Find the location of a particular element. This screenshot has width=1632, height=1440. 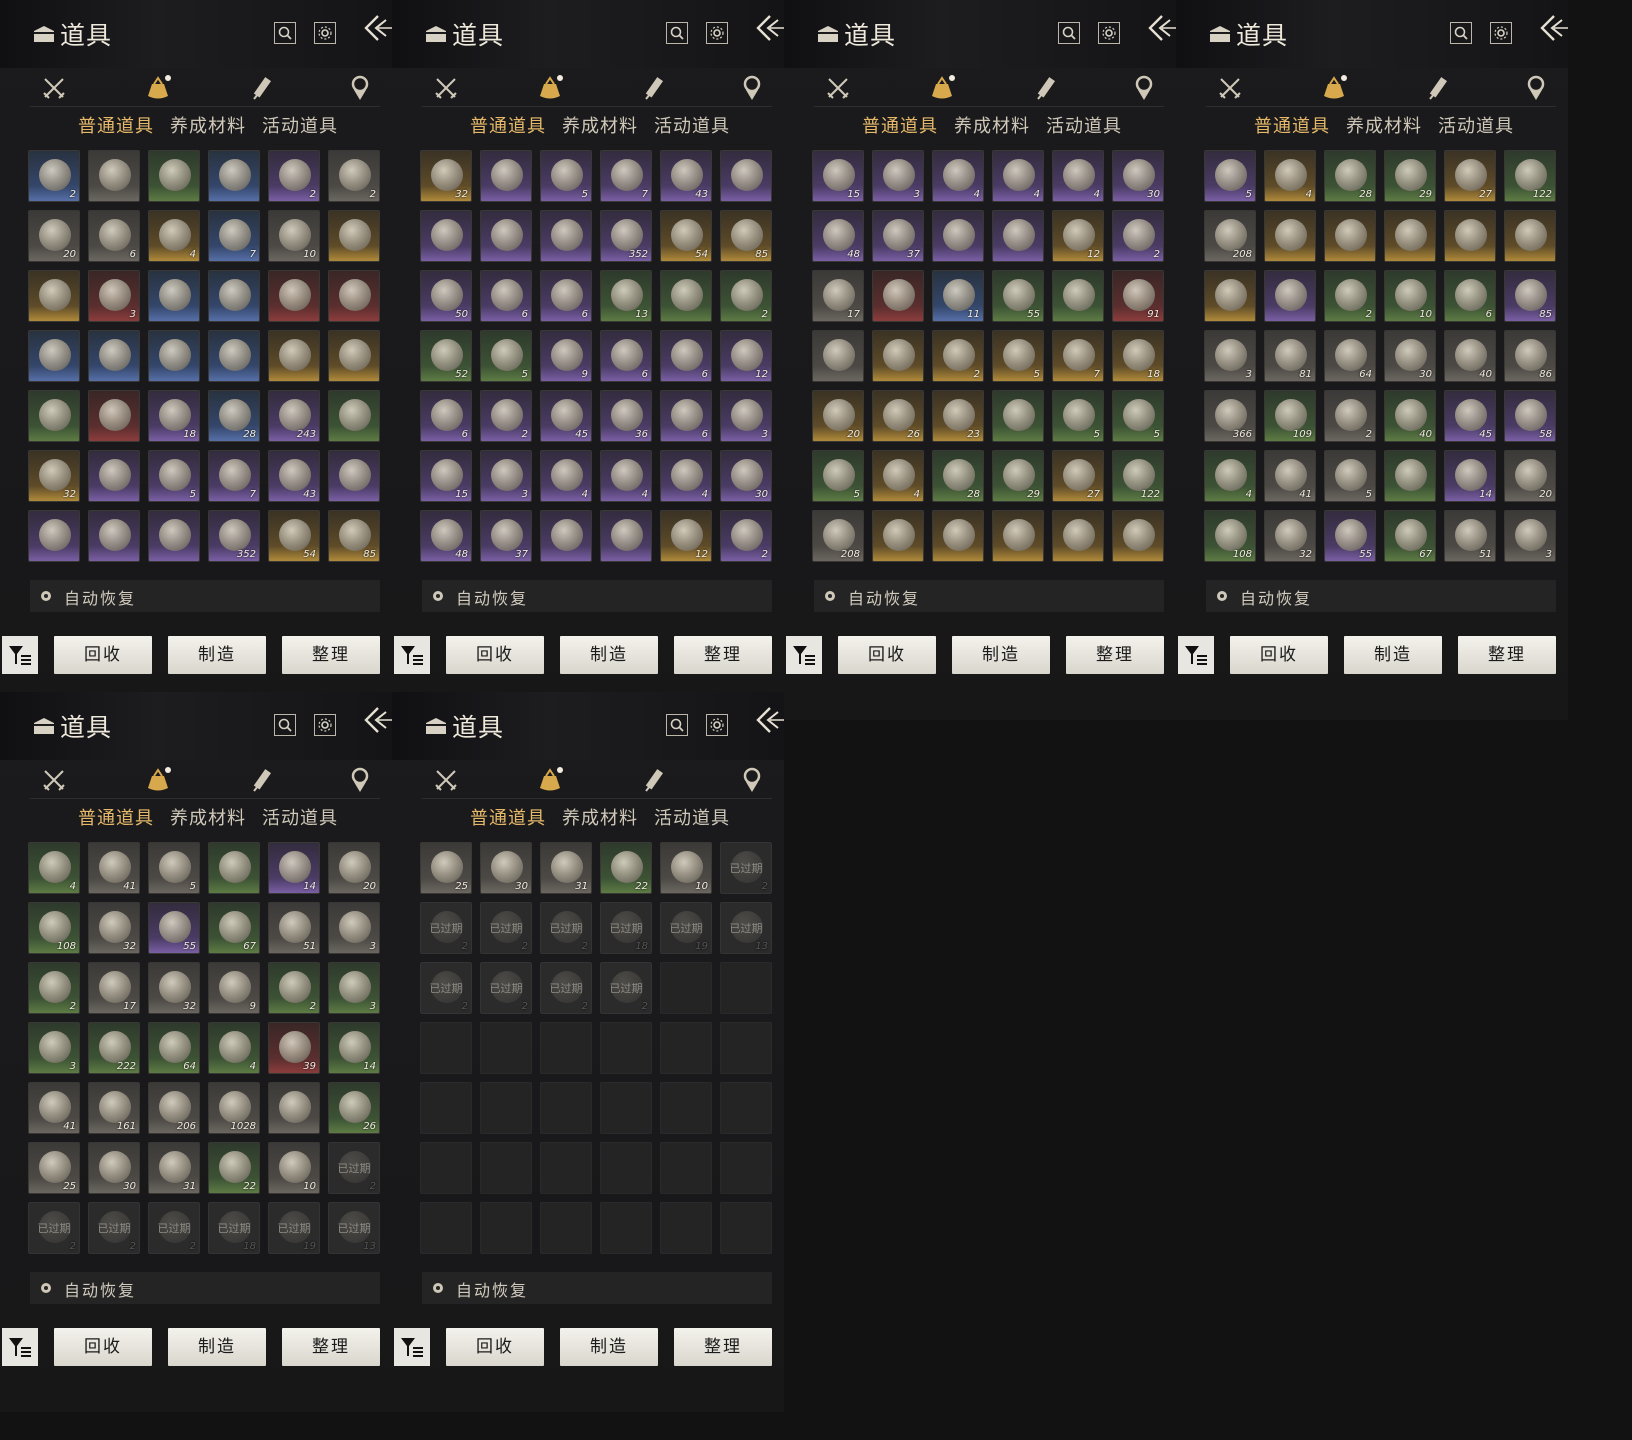

item-slot: 51 is located at coordinates (1470, 536).